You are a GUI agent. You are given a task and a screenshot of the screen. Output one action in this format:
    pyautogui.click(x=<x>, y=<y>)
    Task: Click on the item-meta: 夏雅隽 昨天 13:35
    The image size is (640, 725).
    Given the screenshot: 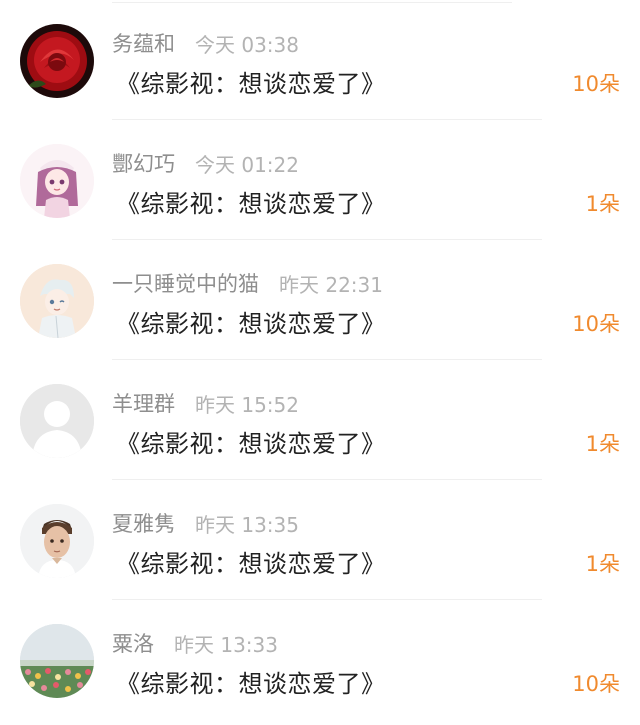 What is the action you would take?
    pyautogui.click(x=205, y=523)
    